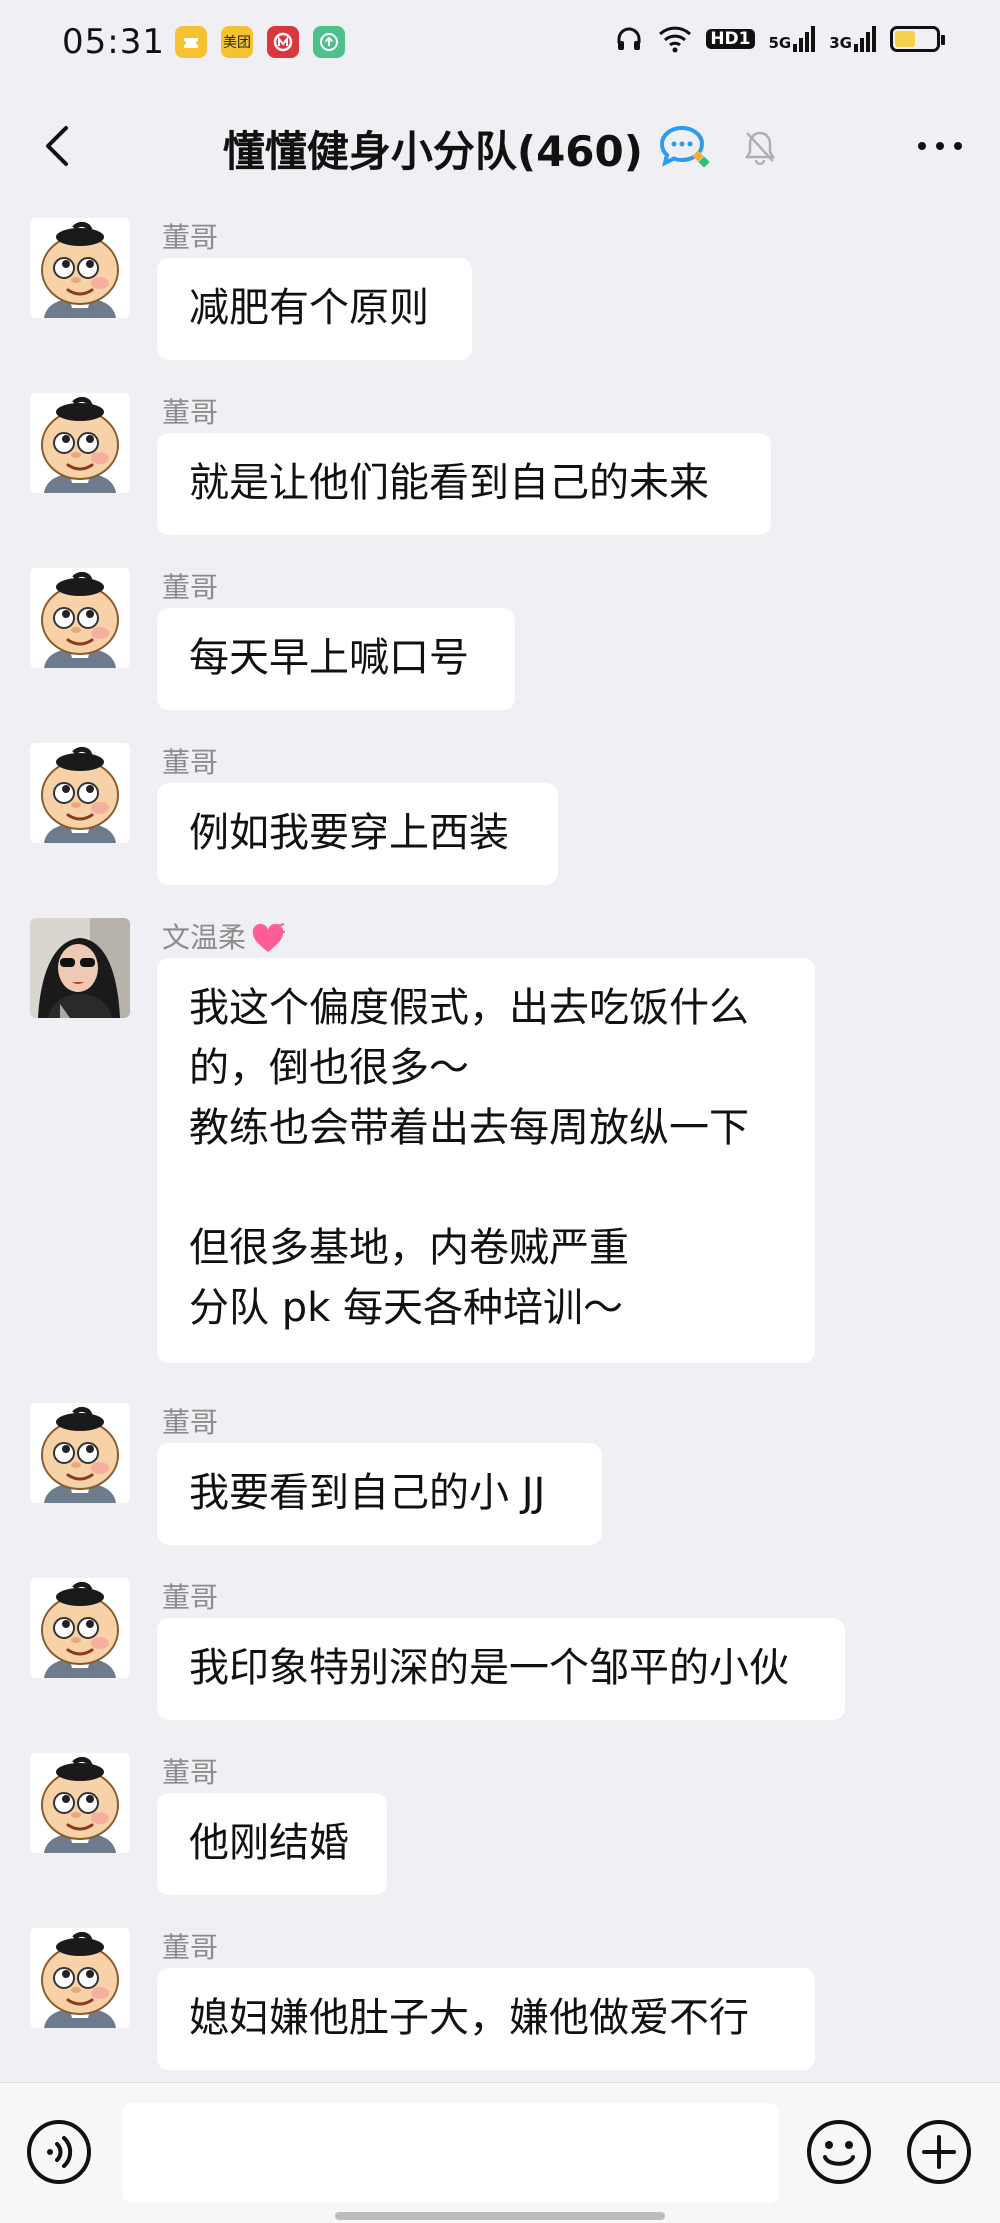  I want to click on message-bubble: 我要看到自己的小 JJ, so click(379, 1494).